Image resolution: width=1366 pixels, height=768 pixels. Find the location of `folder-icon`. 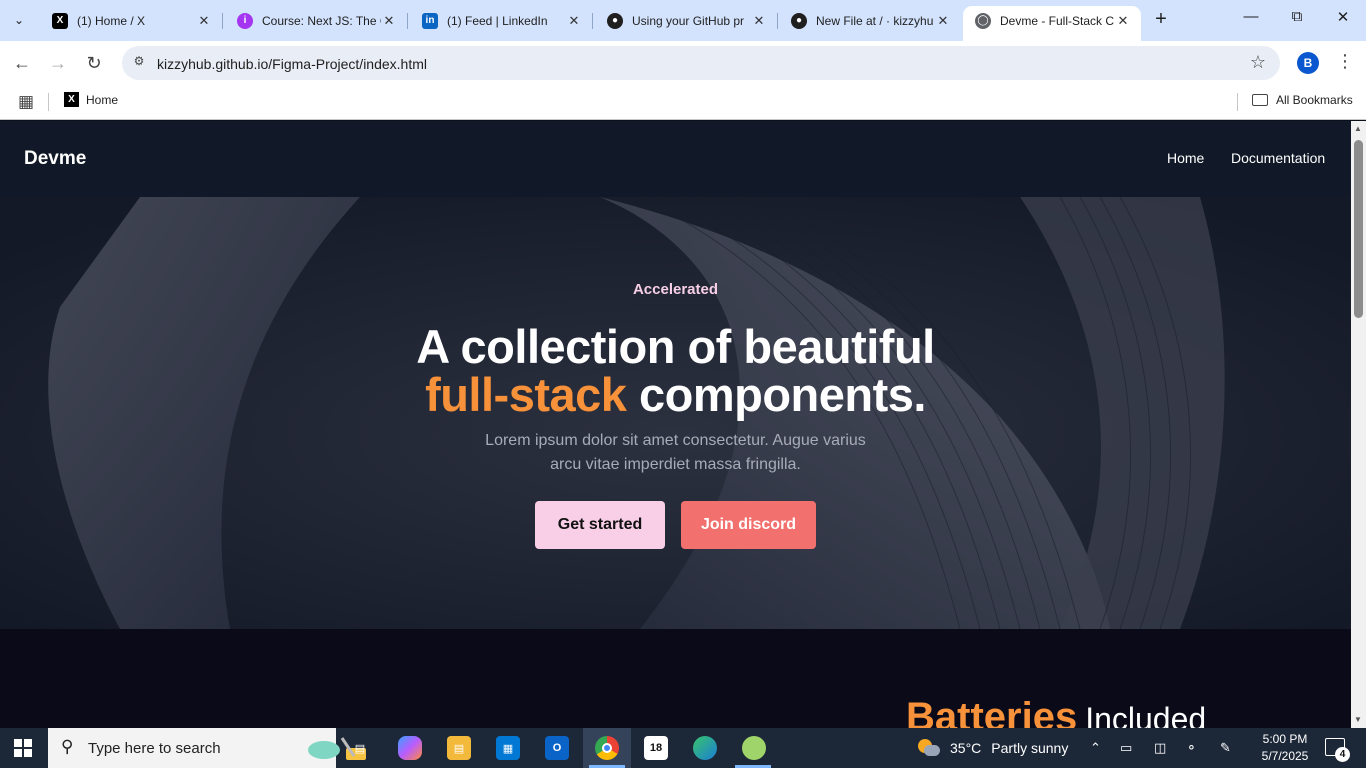

folder-icon is located at coordinates (1260, 100).